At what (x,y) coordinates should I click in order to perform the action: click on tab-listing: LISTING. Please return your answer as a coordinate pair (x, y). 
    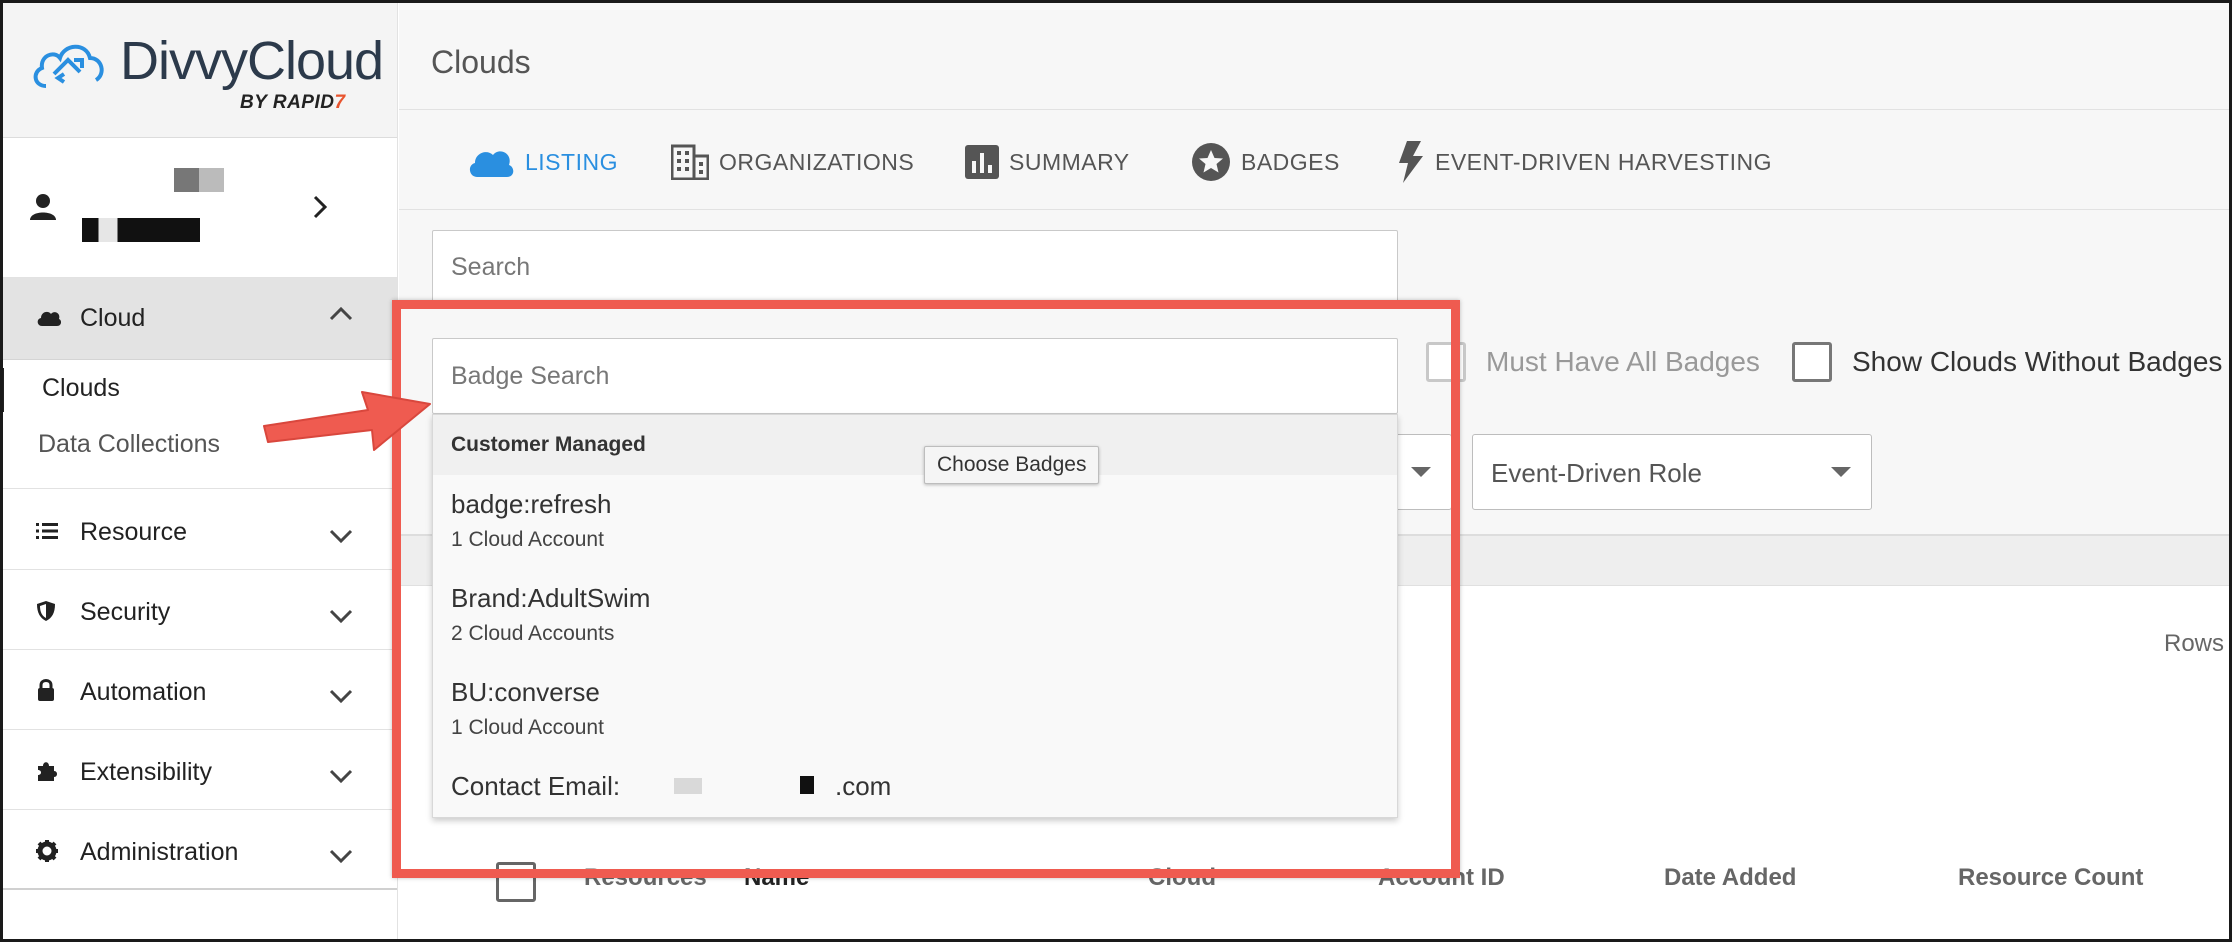
    Looking at the image, I should click on (542, 162).